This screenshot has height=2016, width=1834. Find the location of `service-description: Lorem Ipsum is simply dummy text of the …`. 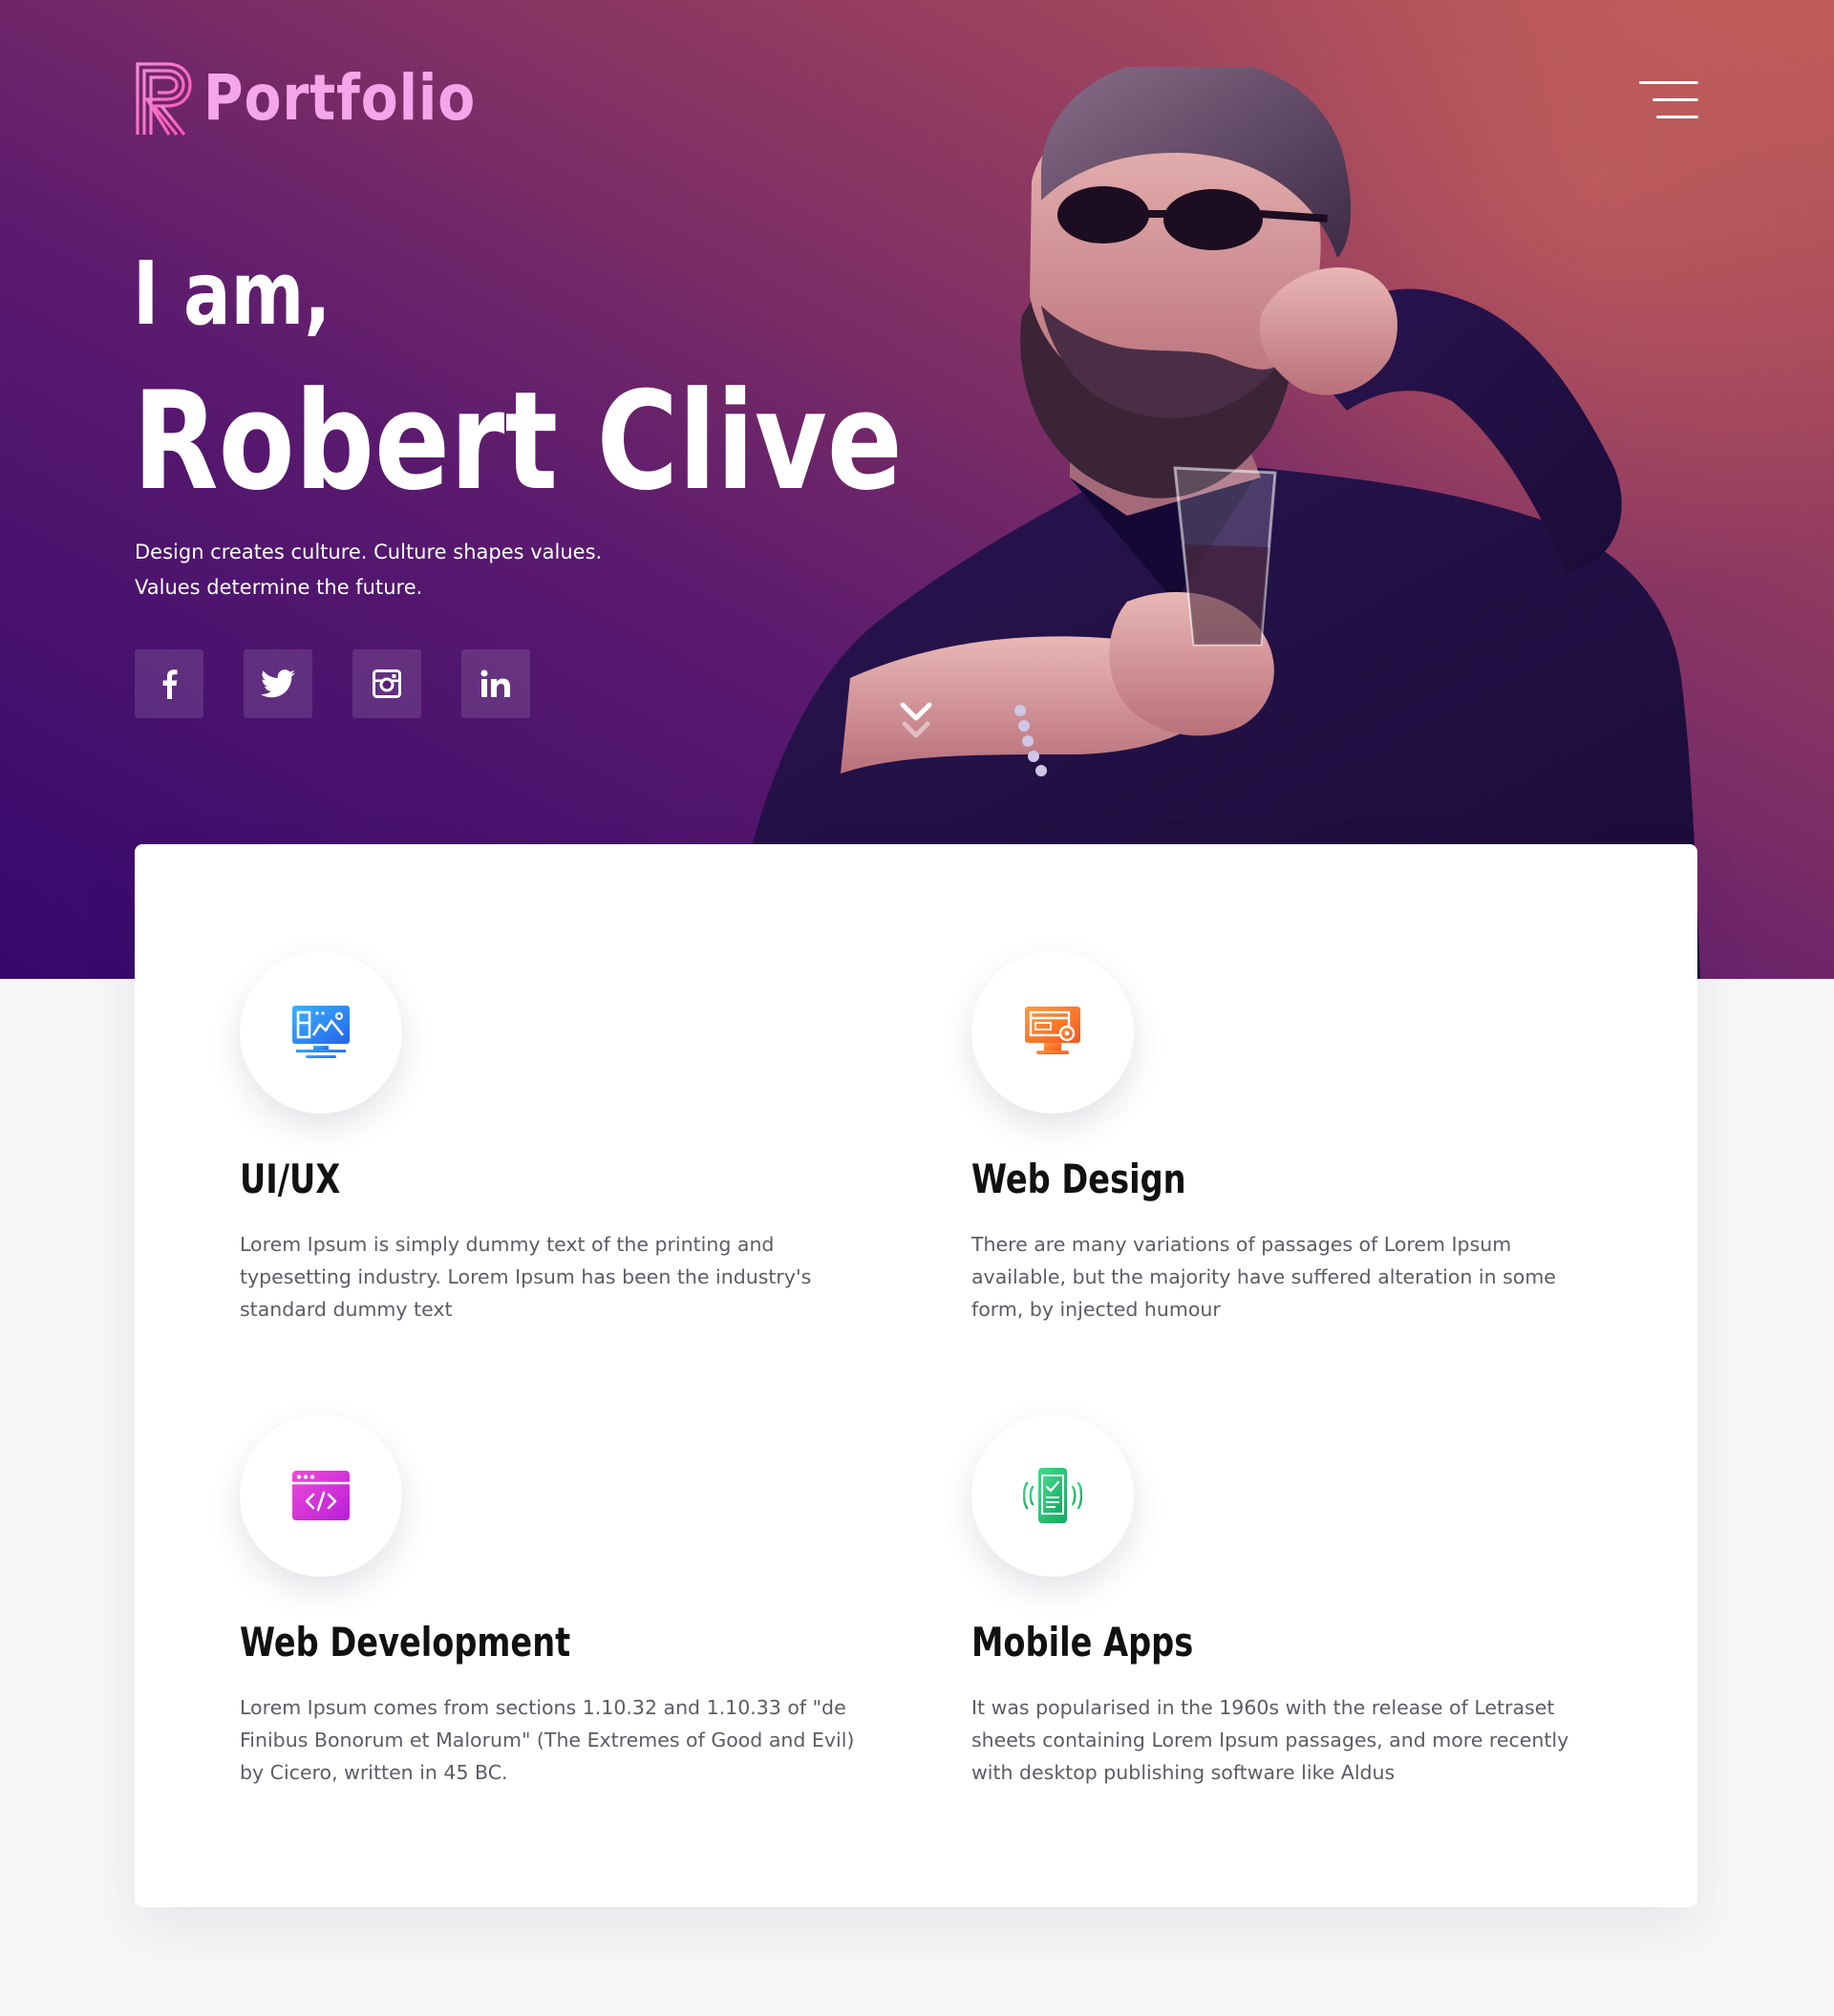

service-description: Lorem Ipsum is simply dummy text of the … is located at coordinates (526, 1277).